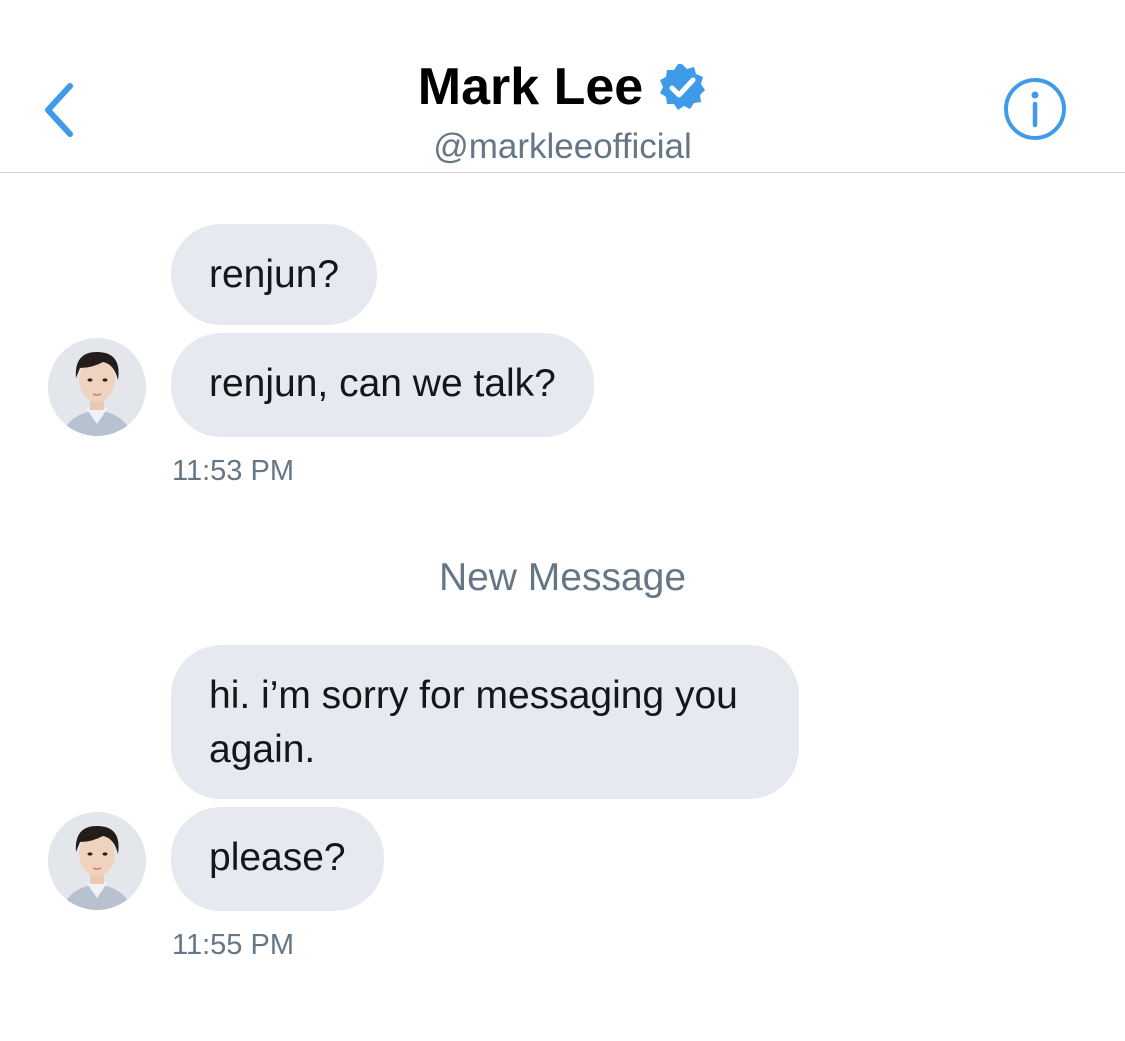  I want to click on message-timestamp: 11:53 PM, so click(233, 471).